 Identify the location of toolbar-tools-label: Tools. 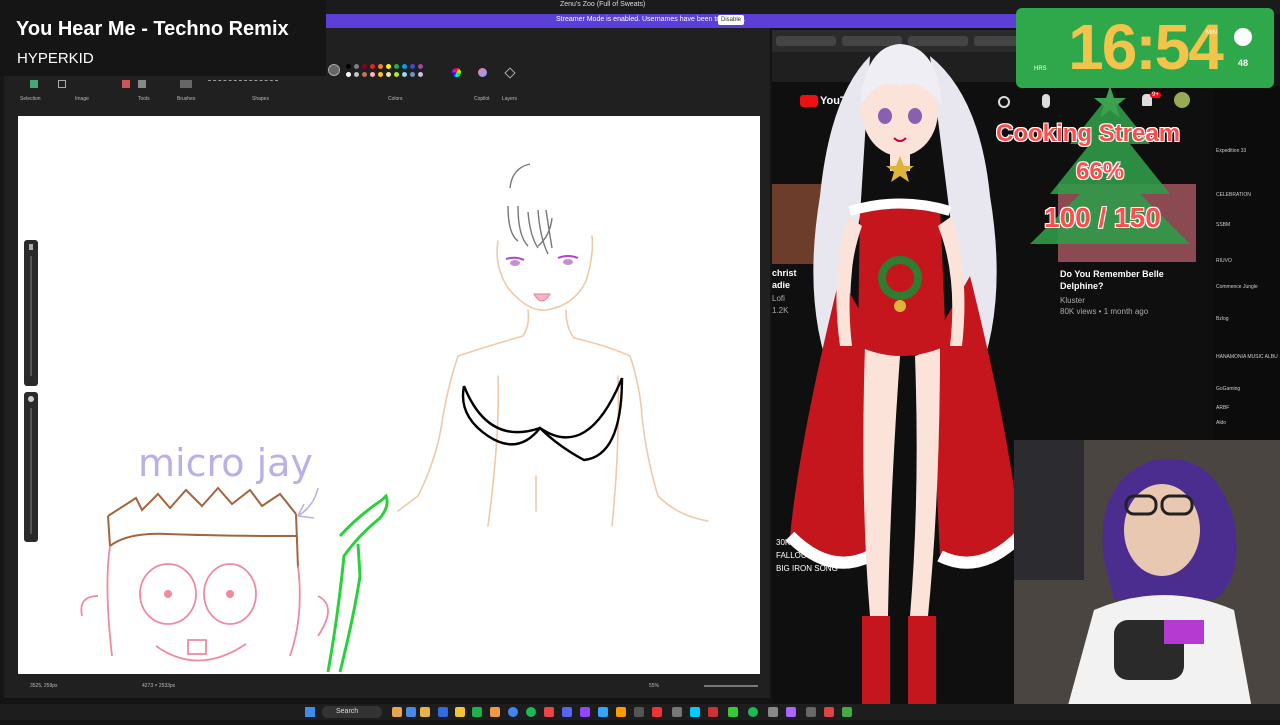
(144, 99).